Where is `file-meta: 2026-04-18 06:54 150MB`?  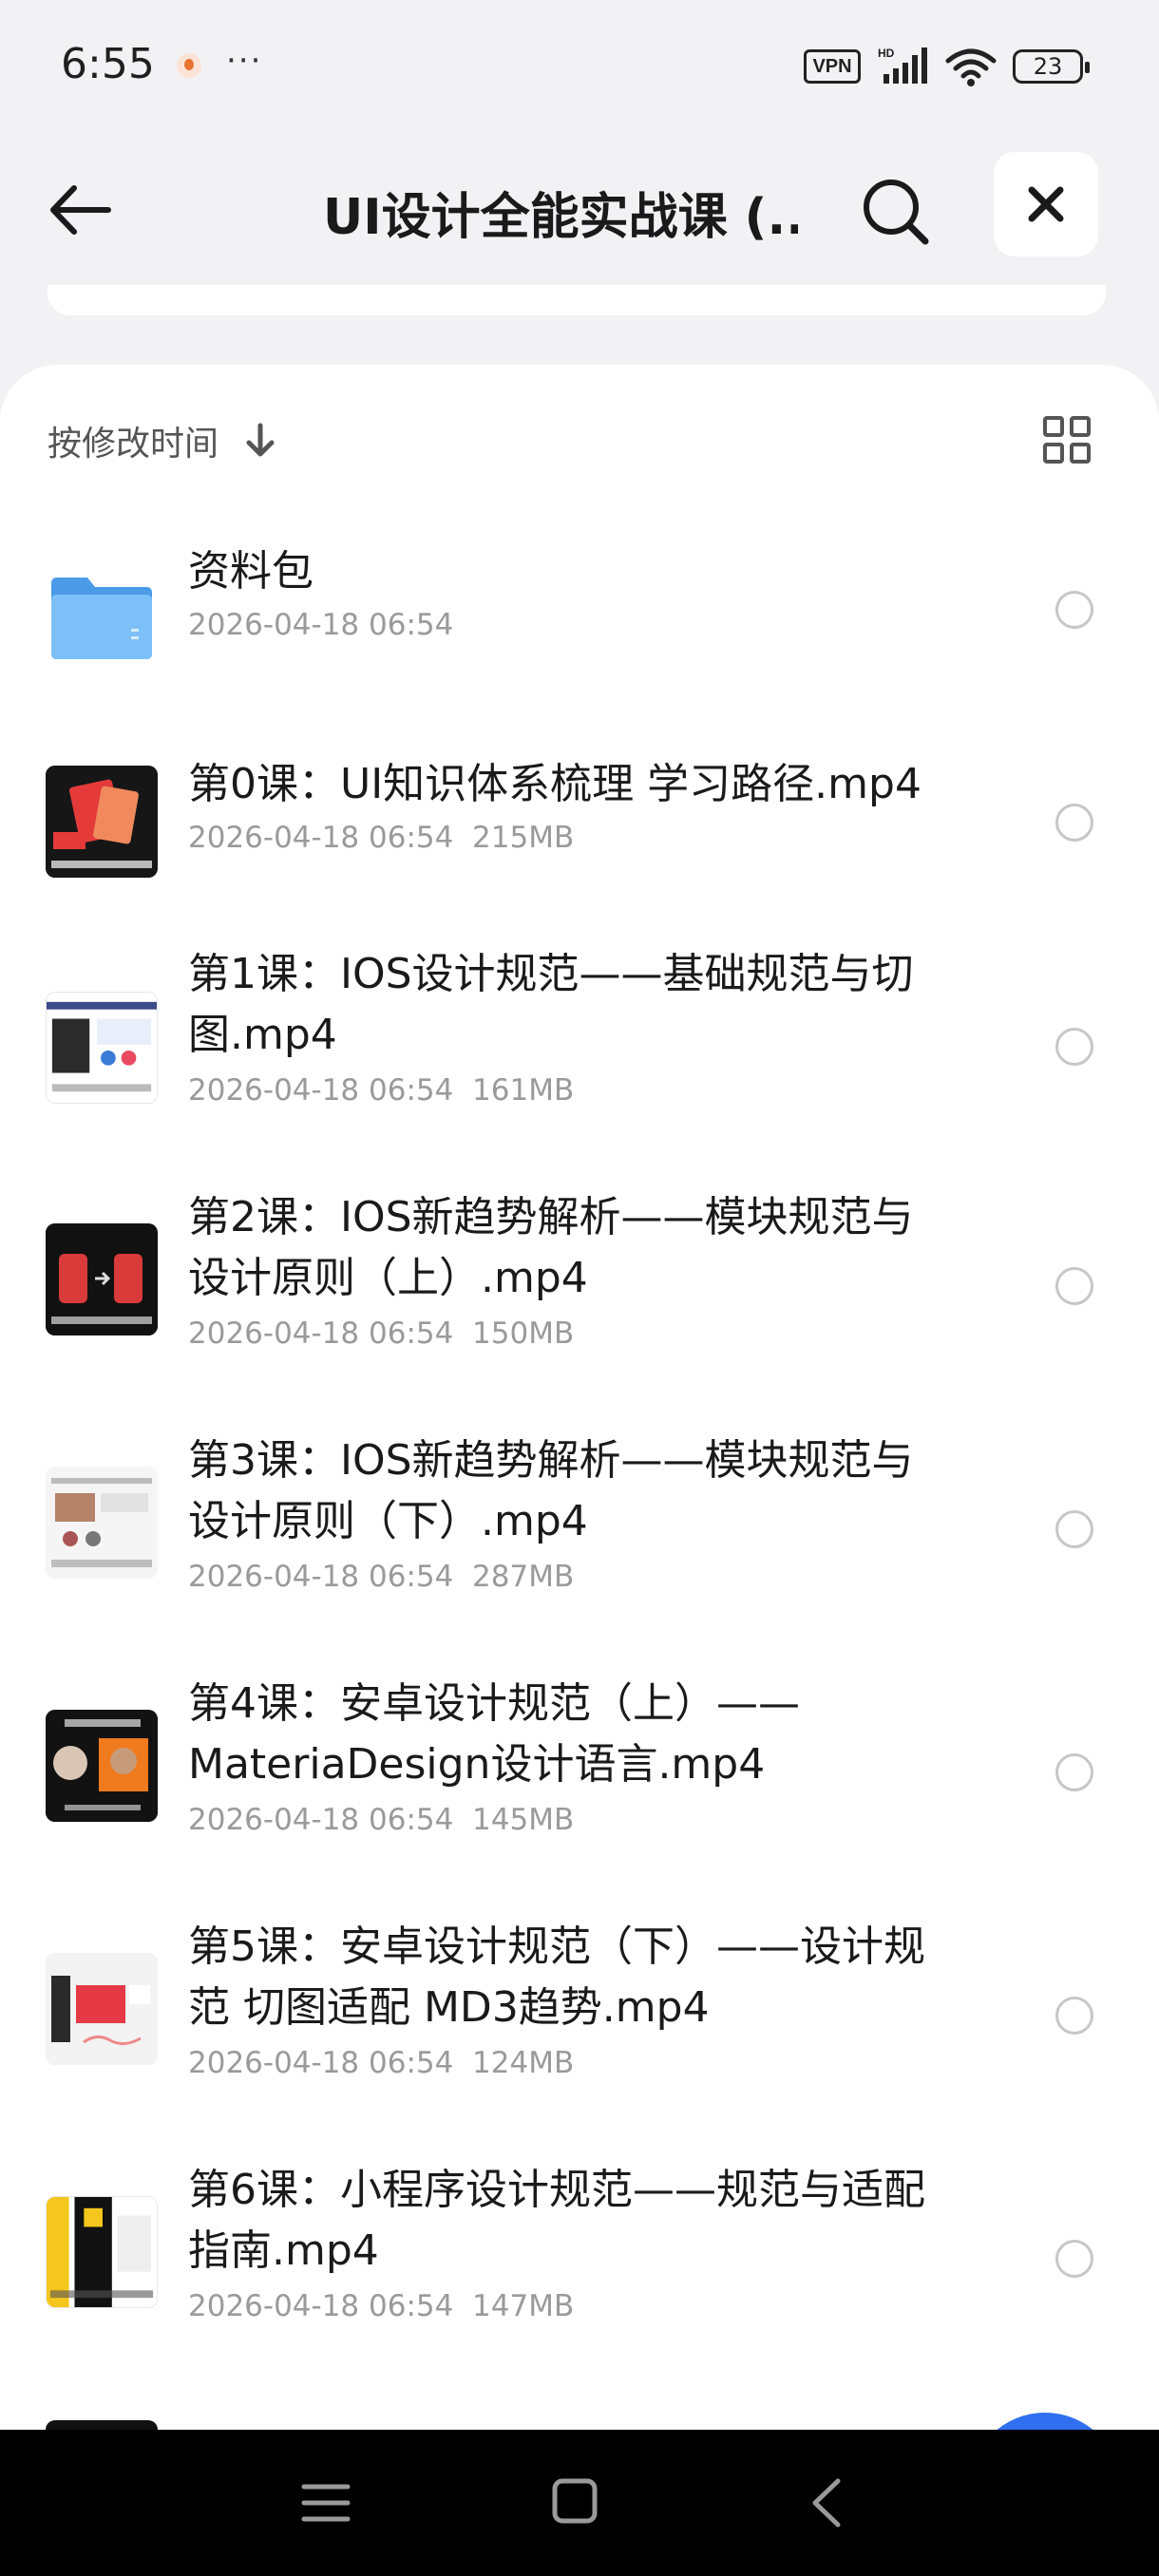 file-meta: 2026-04-18 06:54 150MB is located at coordinates (381, 1333).